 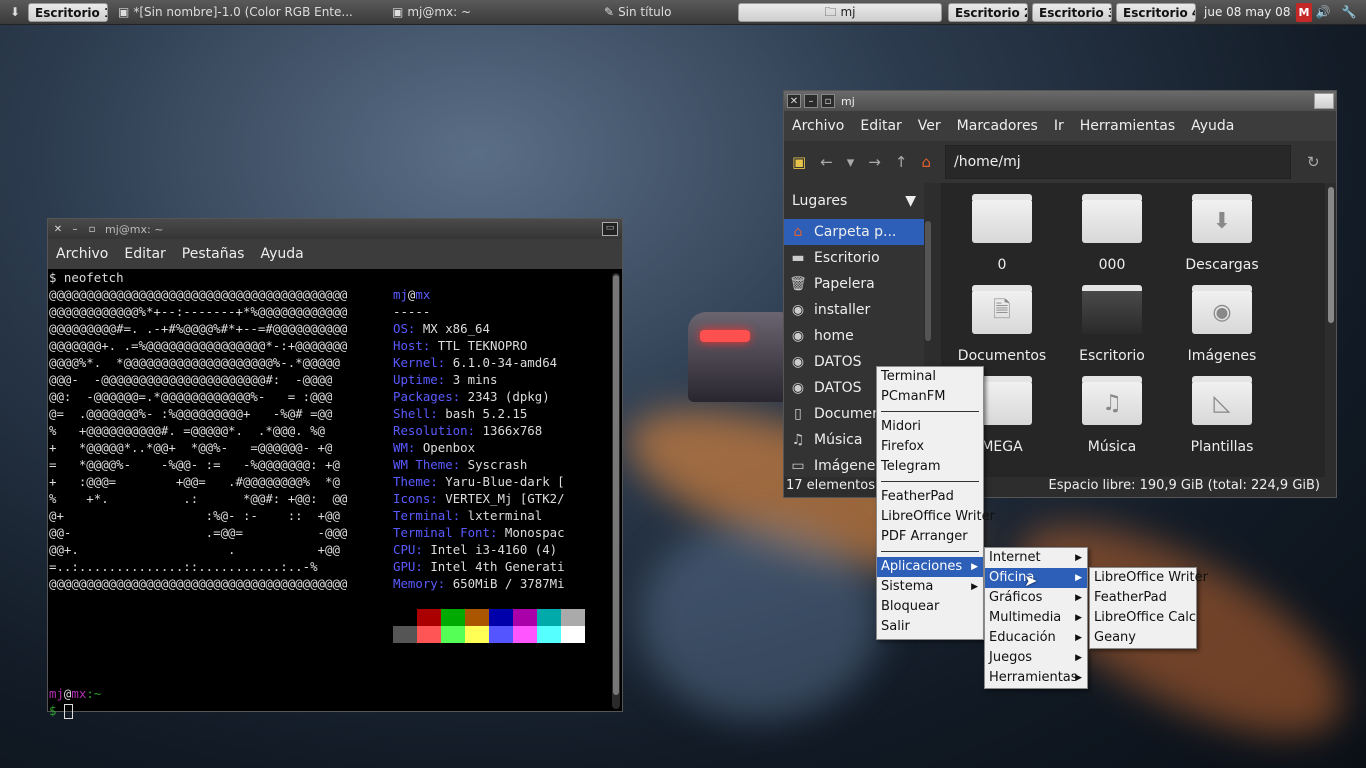 What do you see at coordinates (1331, 255) in the screenshot?
I see `file-area-scrollbar` at bounding box center [1331, 255].